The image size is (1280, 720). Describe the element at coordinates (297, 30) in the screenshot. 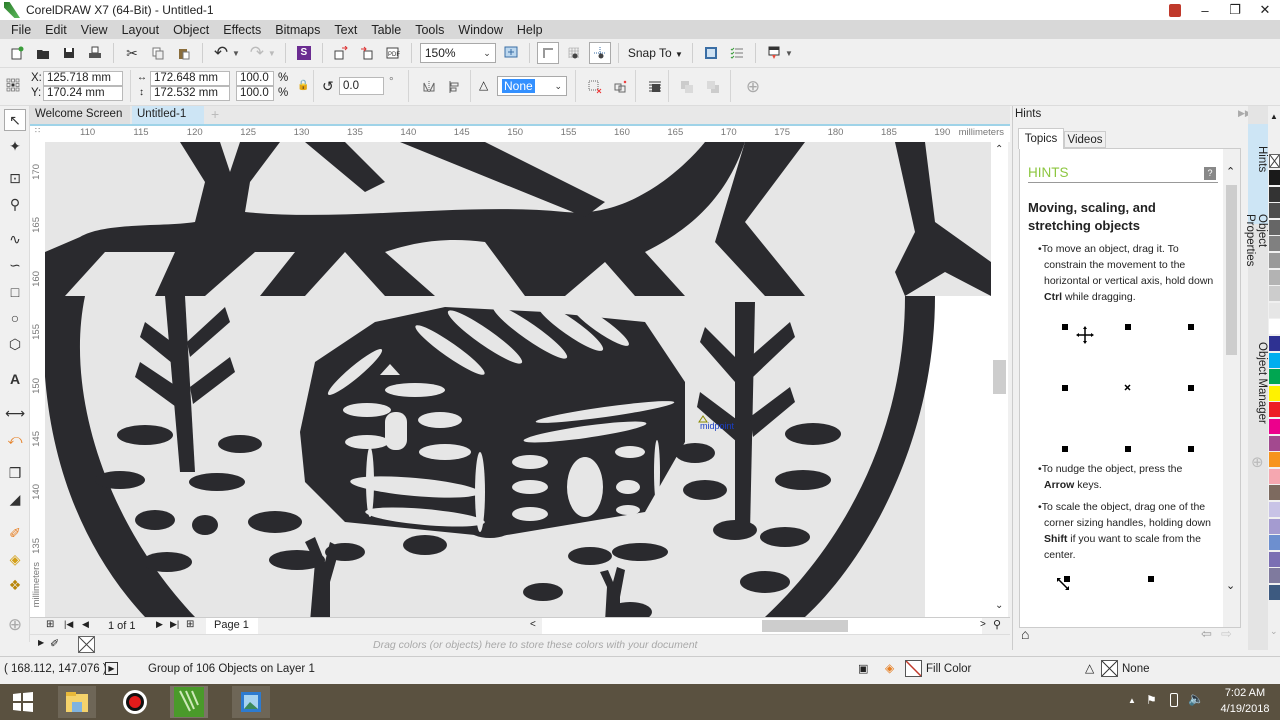

I see `menu-bitmaps: Bitmaps` at that location.